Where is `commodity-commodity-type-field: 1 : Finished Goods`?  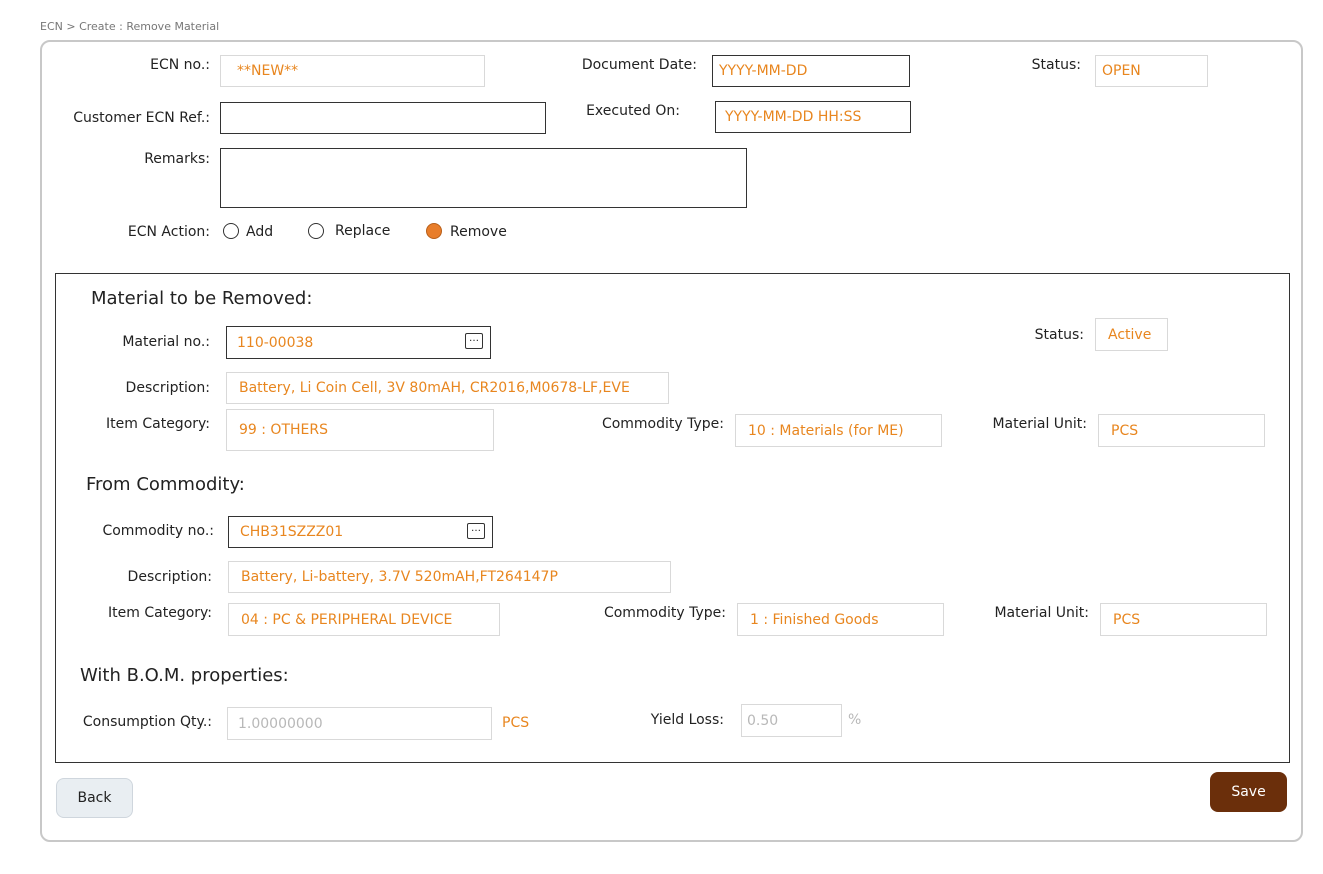
commodity-commodity-type-field: 1 : Finished Goods is located at coordinates (840, 619).